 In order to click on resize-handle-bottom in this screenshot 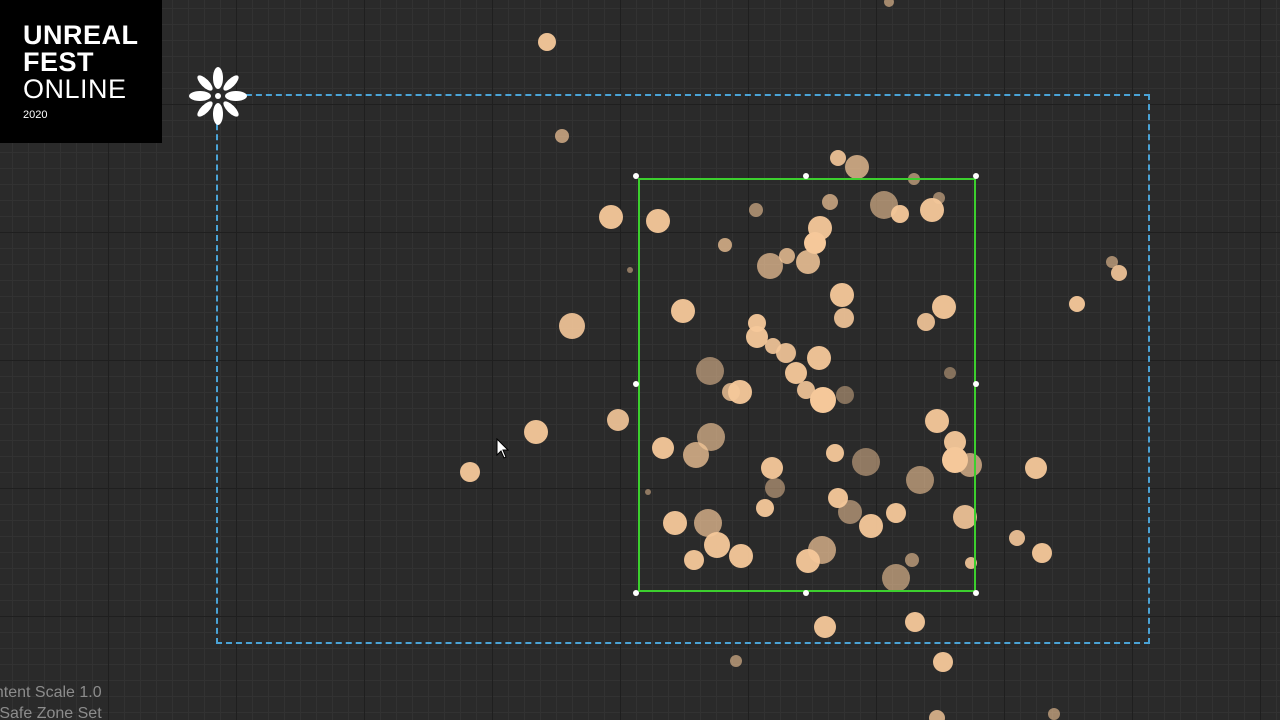, I will do `click(806, 593)`.